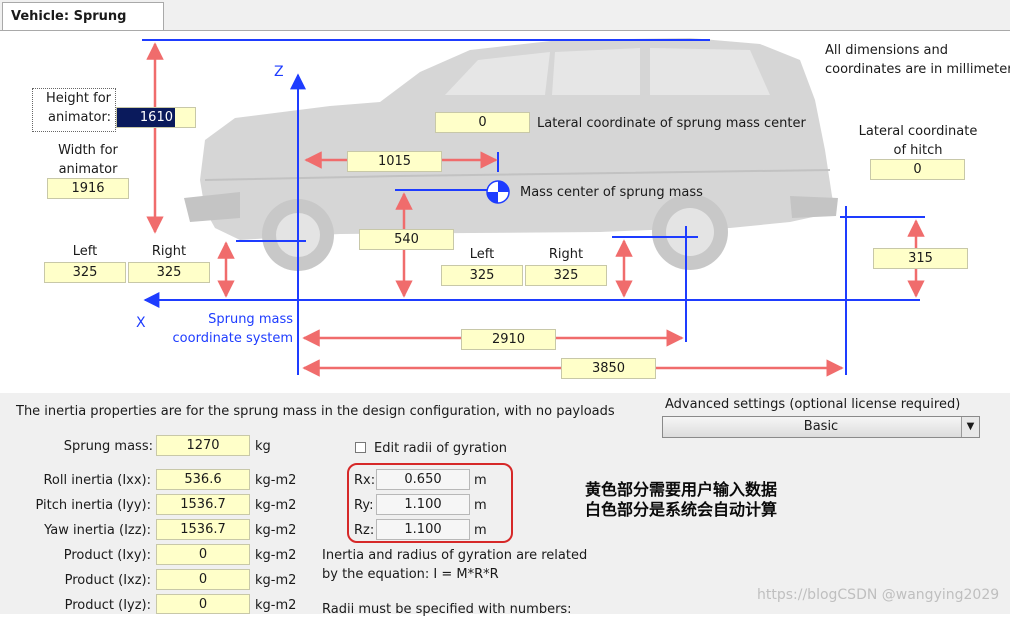 This screenshot has width=1010, height=617. Describe the element at coordinates (107, 580) in the screenshot. I see `product-ixz-label: Product (Ixz):` at that location.